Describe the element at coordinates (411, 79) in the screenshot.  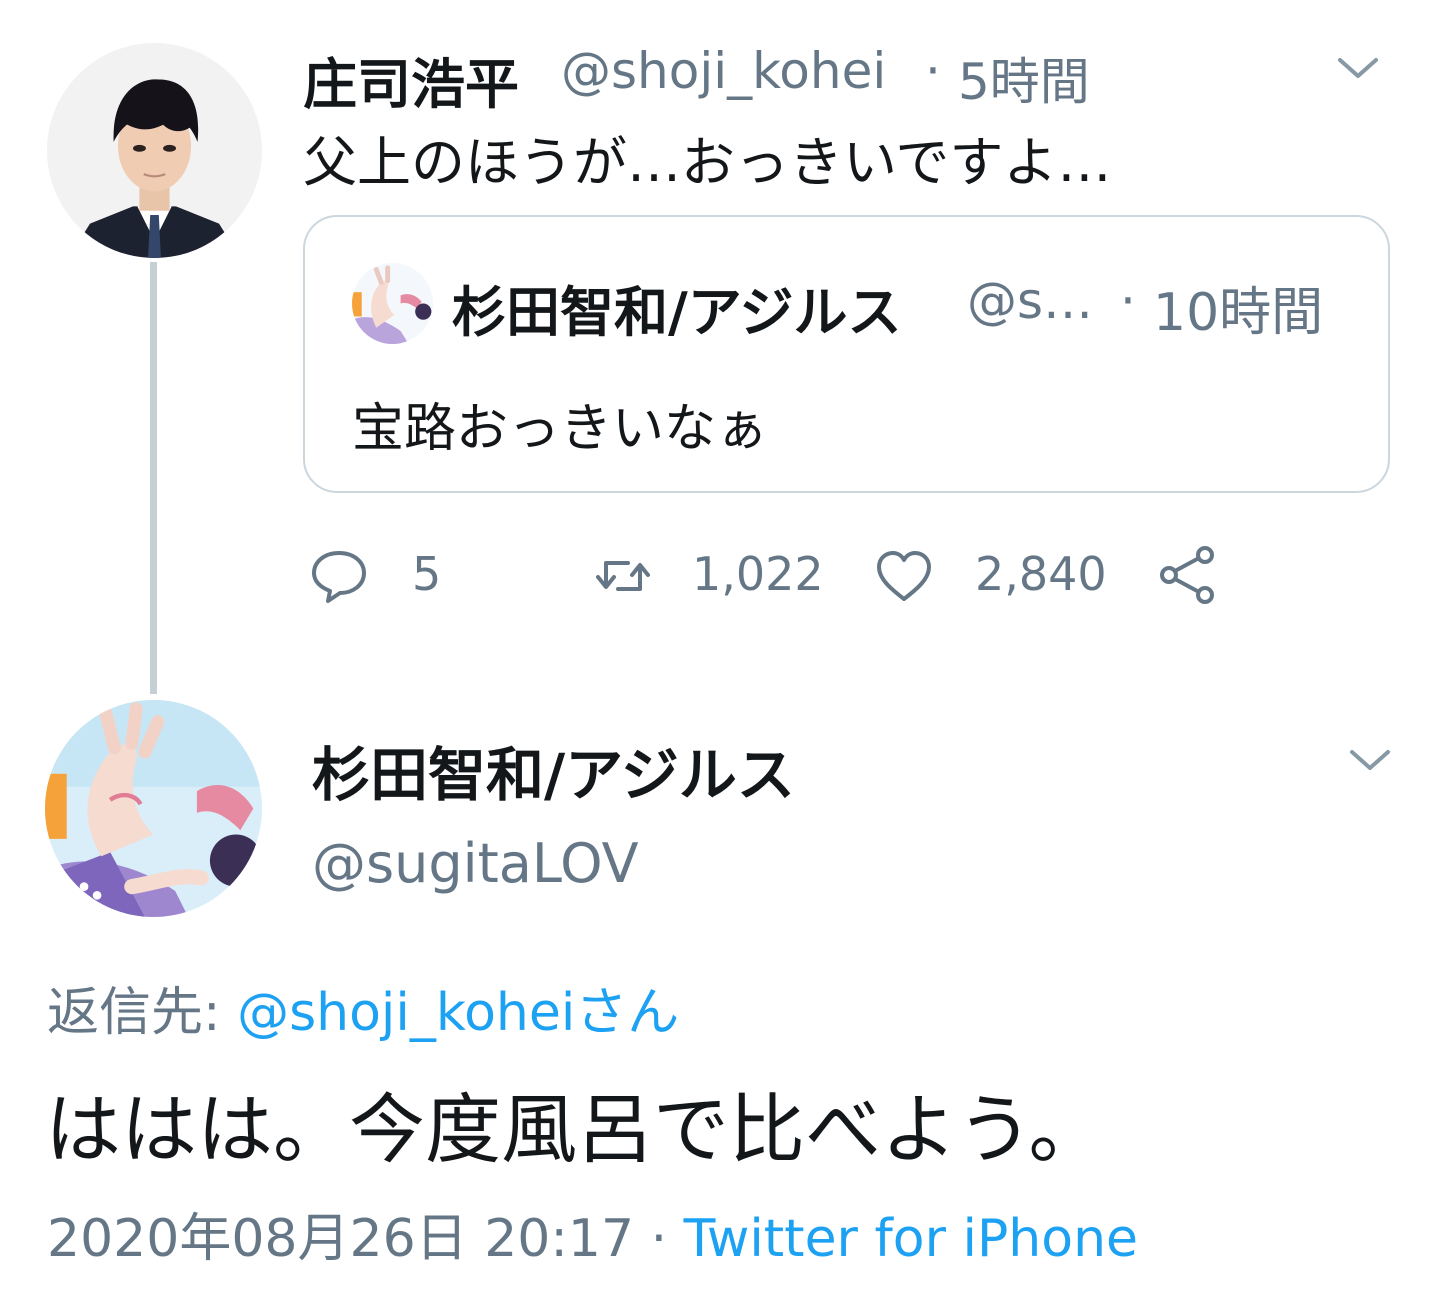
I see `author-display-name: 庄司浩平` at that location.